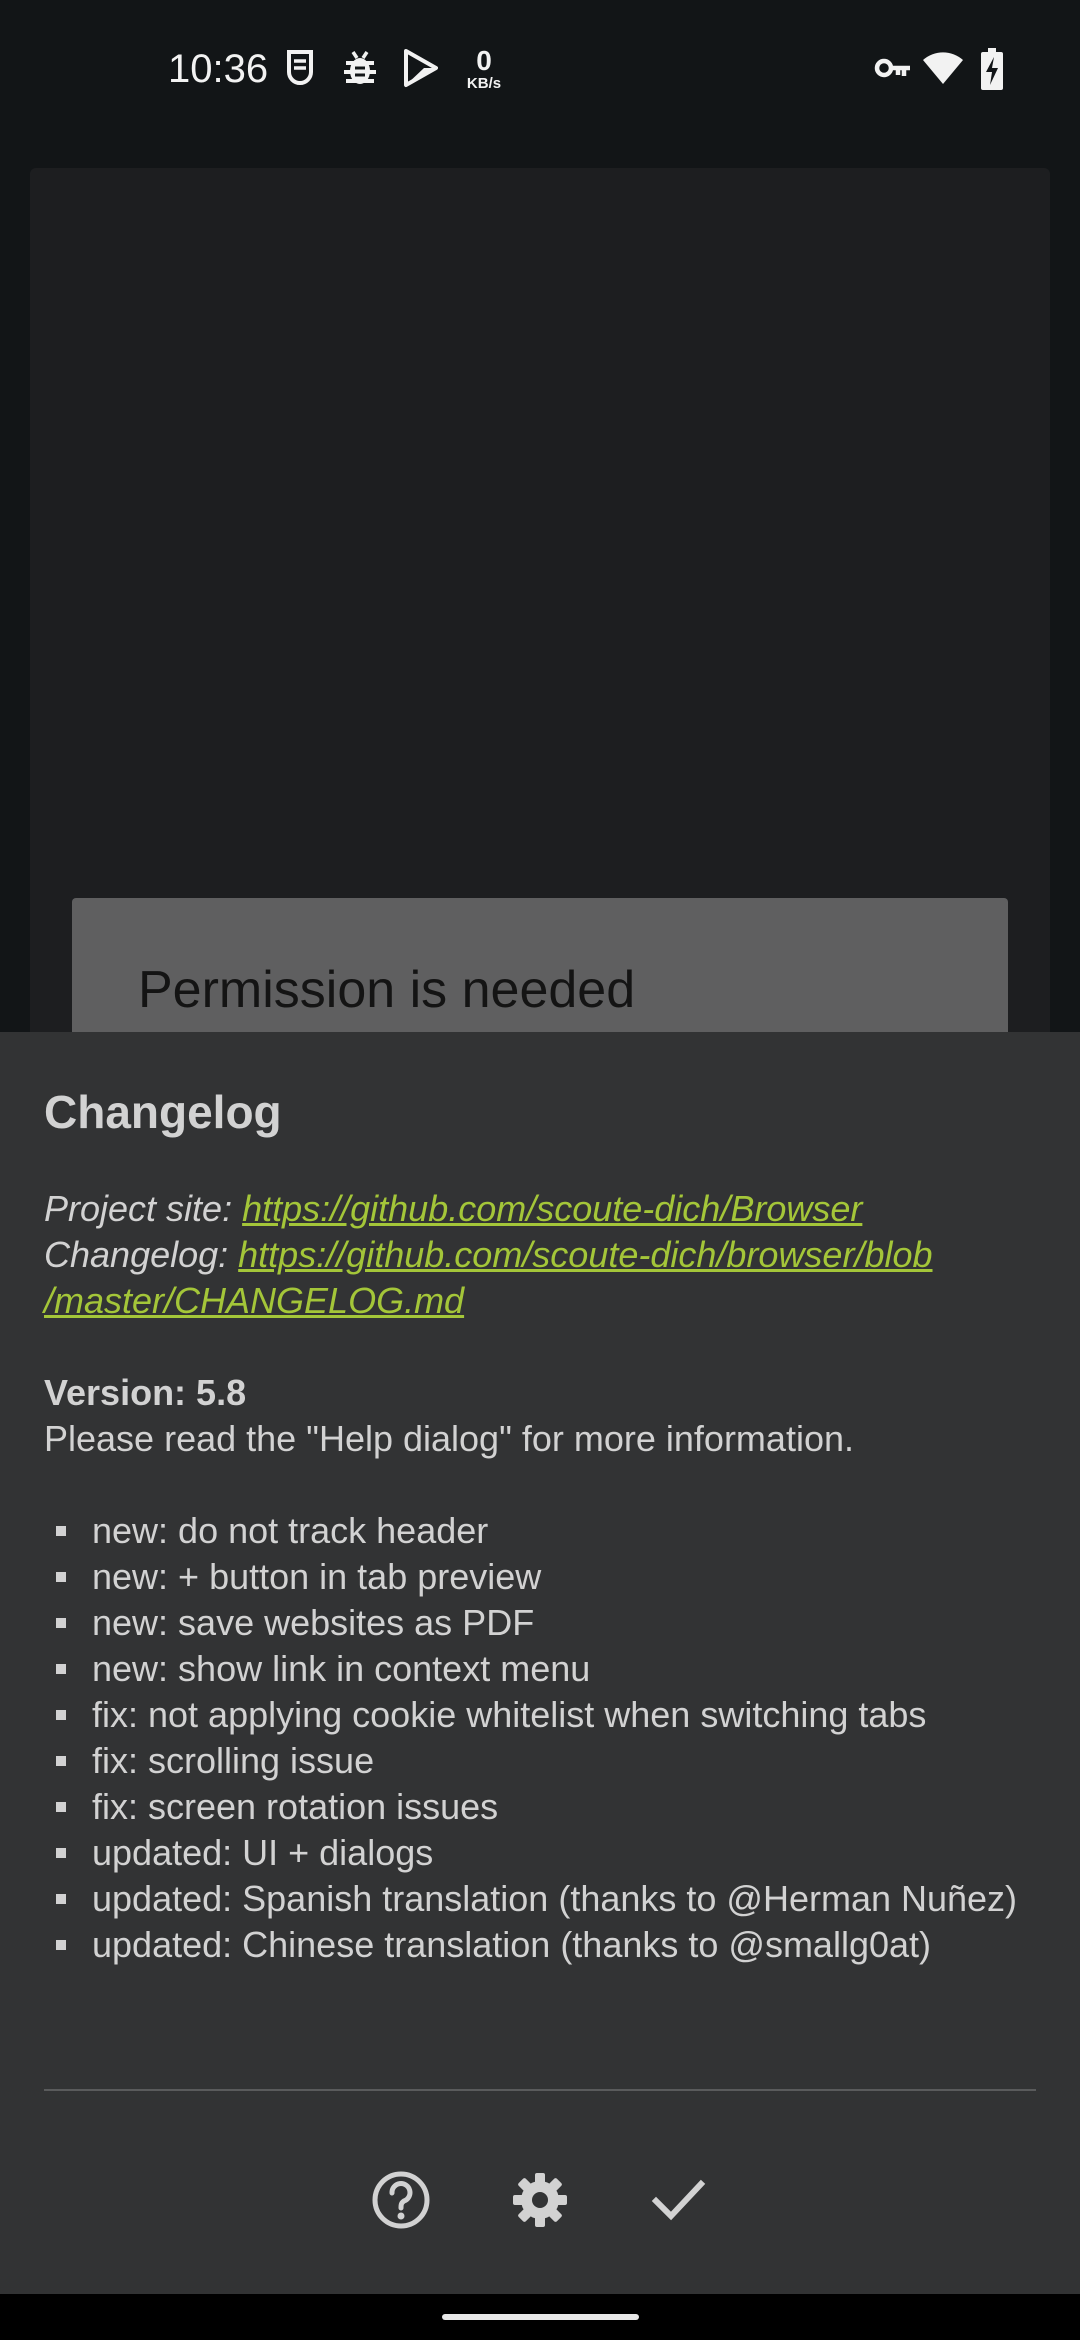 This screenshot has height=2340, width=1080. I want to click on change-text: new: + button in tab preview, so click(317, 1576).